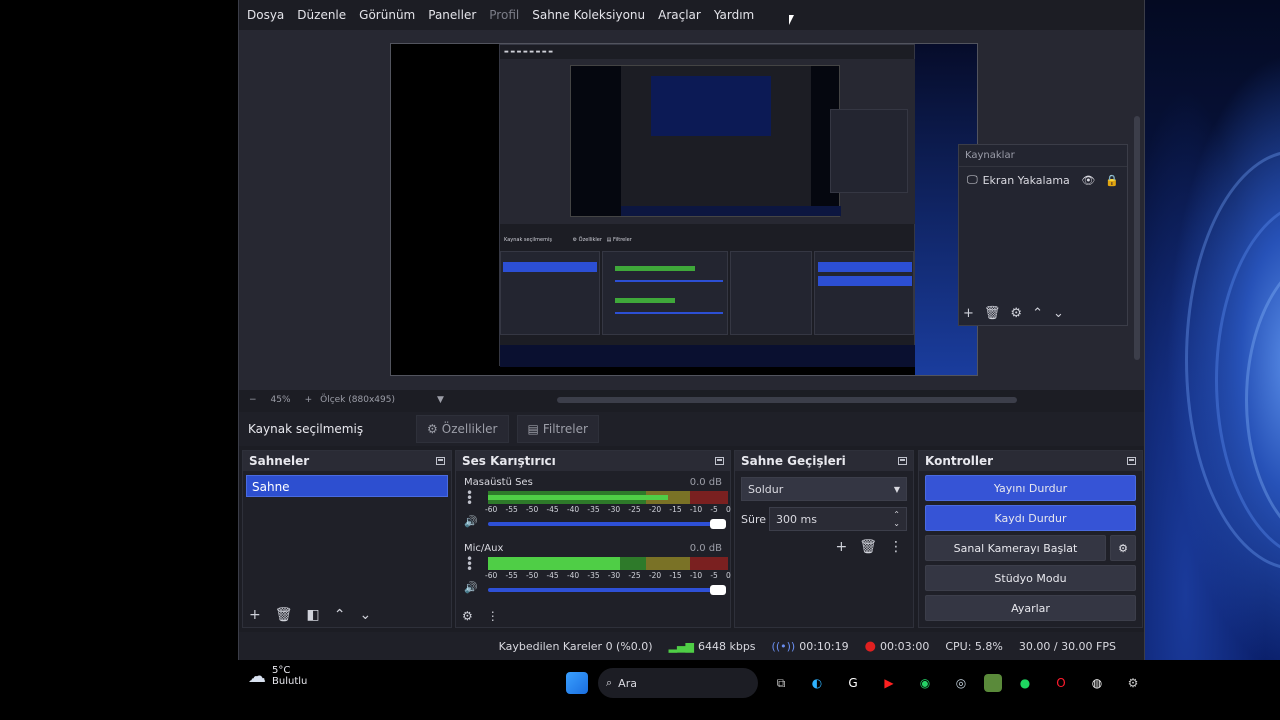 This screenshot has height=720, width=1280. I want to click on virtual-camera-row: Sanal Kamerayı Başlat ⚙, so click(1030, 548).